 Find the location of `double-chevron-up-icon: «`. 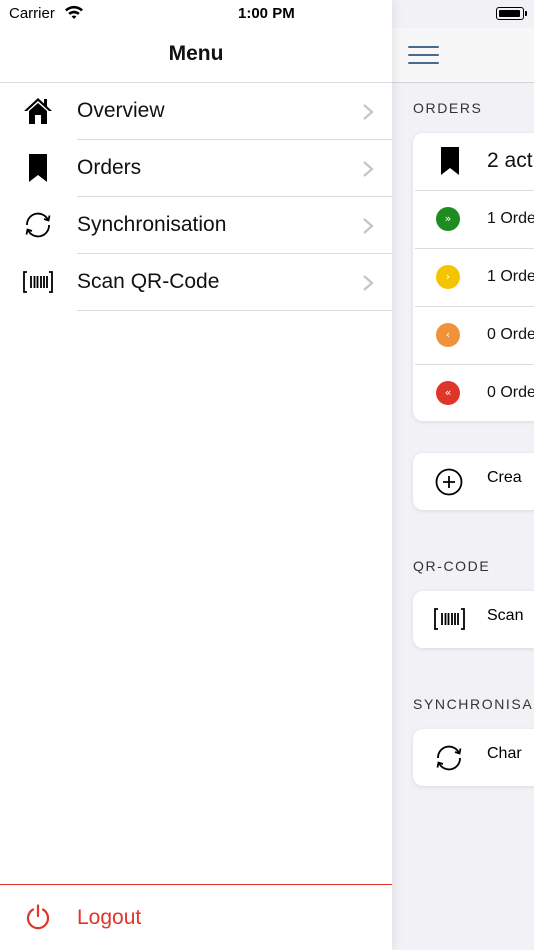

double-chevron-up-icon: « is located at coordinates (448, 393).